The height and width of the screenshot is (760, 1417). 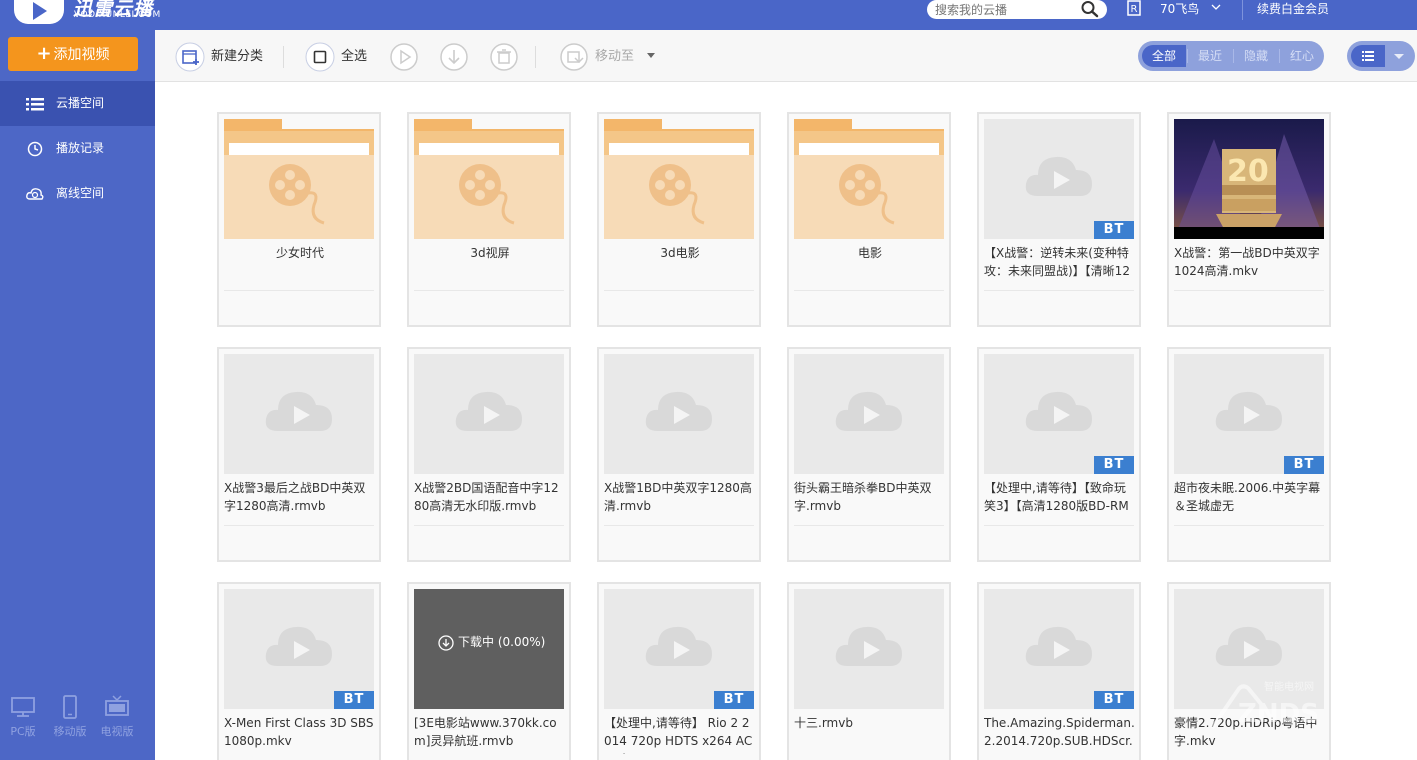 I want to click on item-title: 【处理中,请等待】【致命玩笑3】【高清1280版BD-RM, so click(x=1056, y=497).